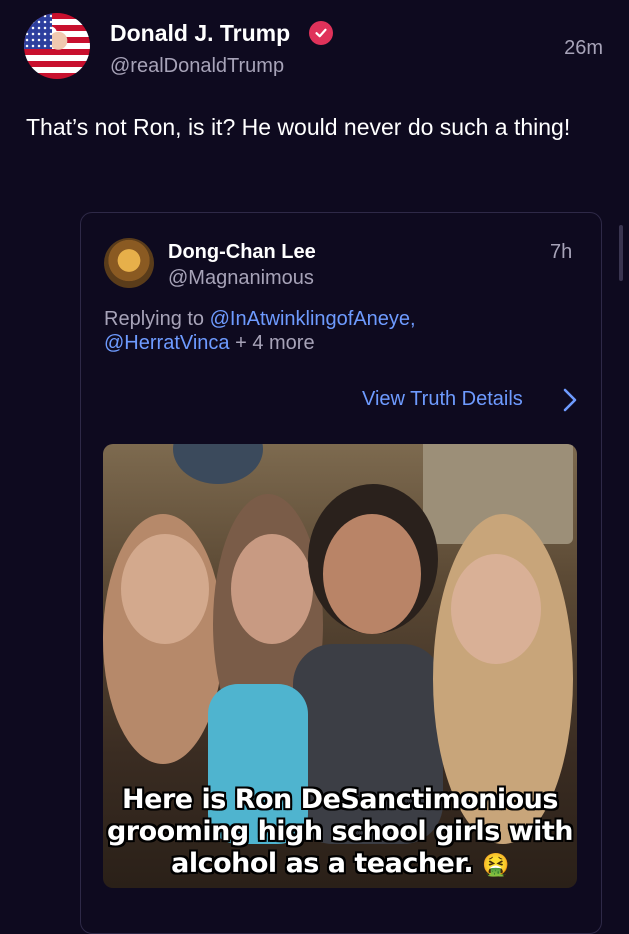 Image resolution: width=629 pixels, height=934 pixels. Describe the element at coordinates (242, 252) in the screenshot. I see `quoted-author-name: Dong-Chan Lee` at that location.